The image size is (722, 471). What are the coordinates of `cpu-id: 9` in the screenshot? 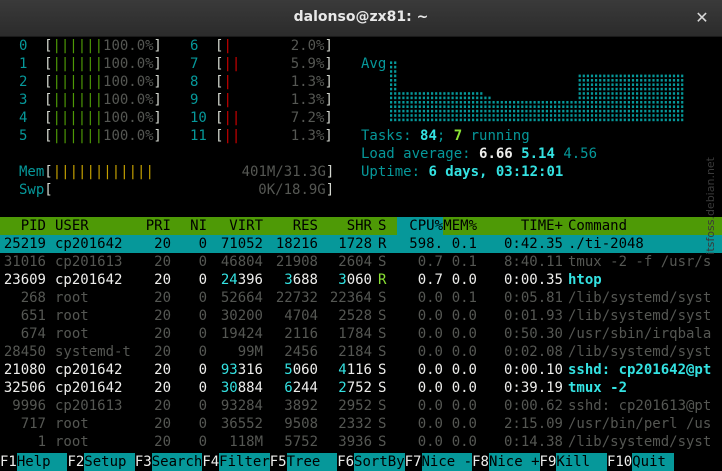 It's located at (194, 100).